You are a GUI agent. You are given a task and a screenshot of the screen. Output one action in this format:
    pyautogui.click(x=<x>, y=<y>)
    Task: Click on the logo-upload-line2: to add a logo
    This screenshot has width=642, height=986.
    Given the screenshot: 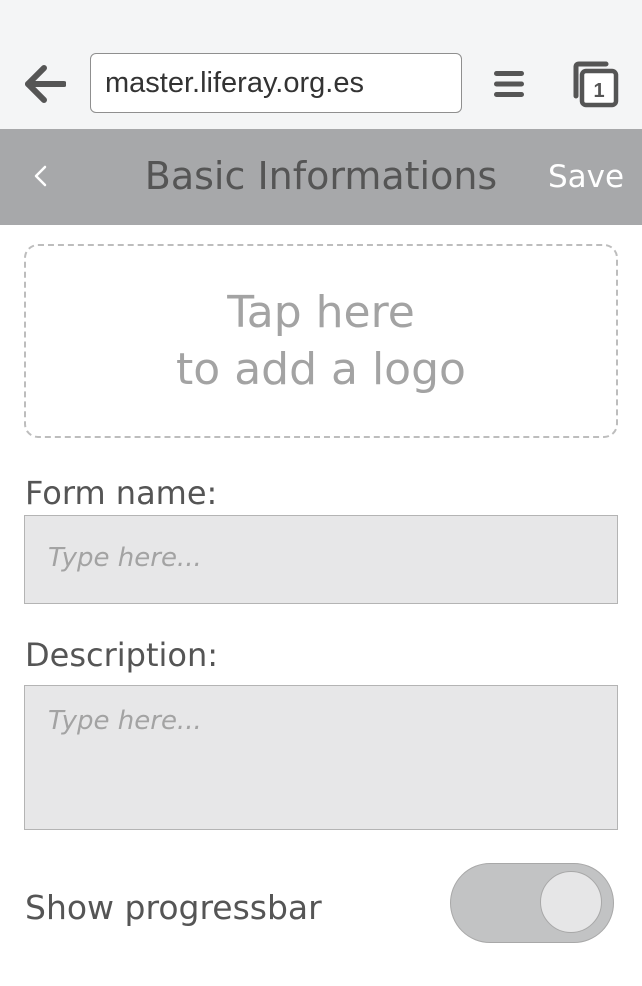 What is the action you would take?
    pyautogui.click(x=321, y=369)
    